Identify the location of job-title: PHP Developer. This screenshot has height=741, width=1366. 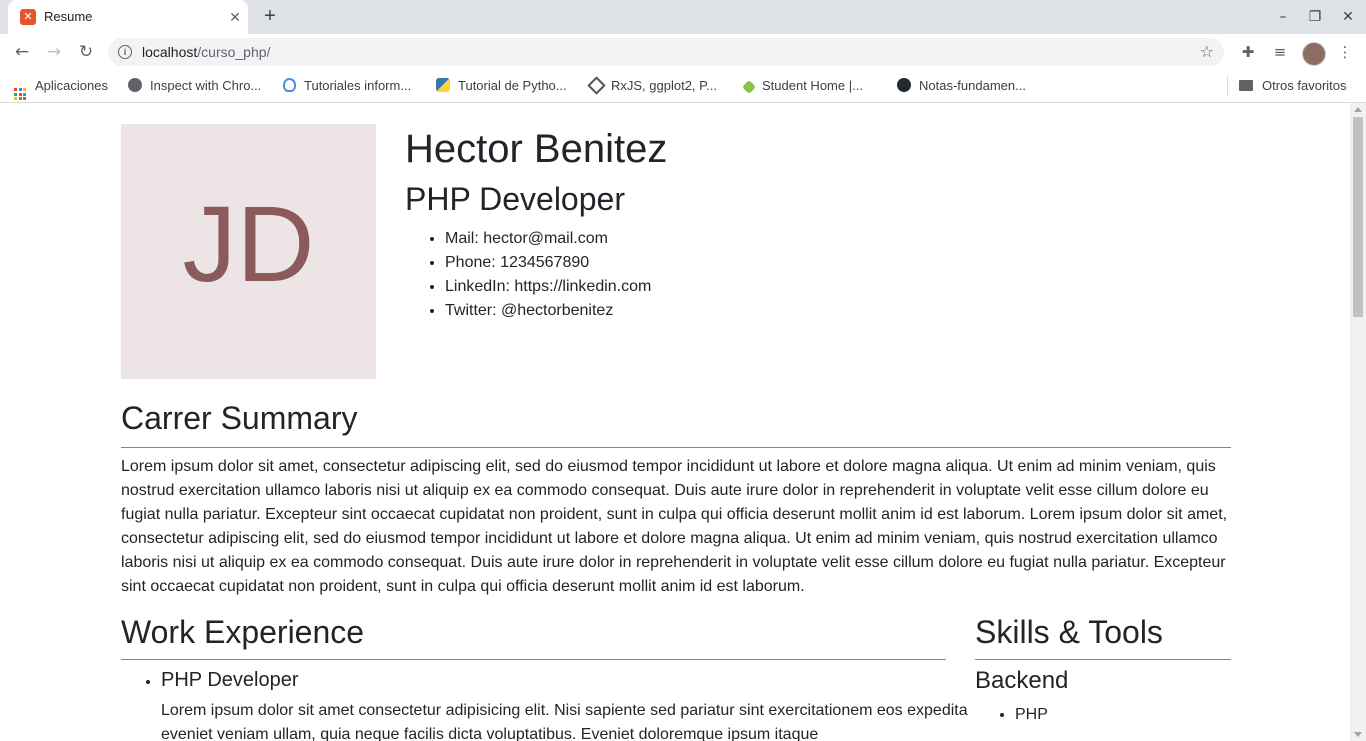
(230, 680).